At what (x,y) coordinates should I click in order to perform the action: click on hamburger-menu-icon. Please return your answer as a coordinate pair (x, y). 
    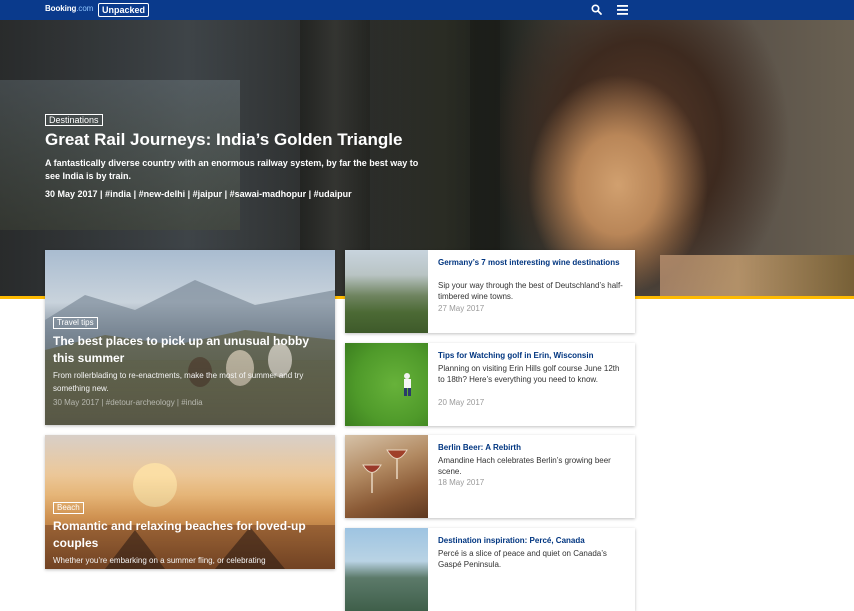
    Looking at the image, I should click on (622, 10).